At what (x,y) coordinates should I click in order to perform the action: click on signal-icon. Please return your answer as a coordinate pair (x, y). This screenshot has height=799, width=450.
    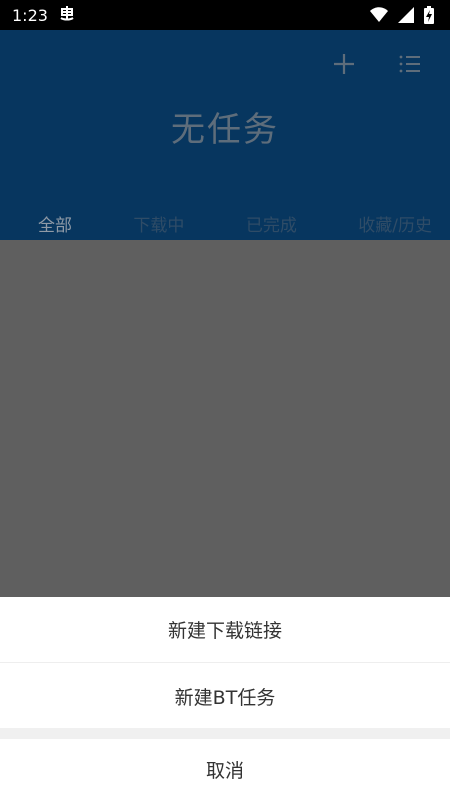
    Looking at the image, I should click on (406, 15).